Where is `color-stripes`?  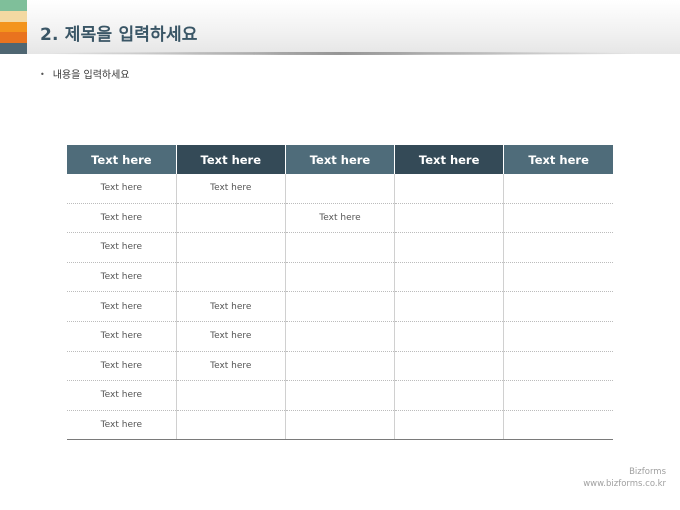
color-stripes is located at coordinates (13, 27).